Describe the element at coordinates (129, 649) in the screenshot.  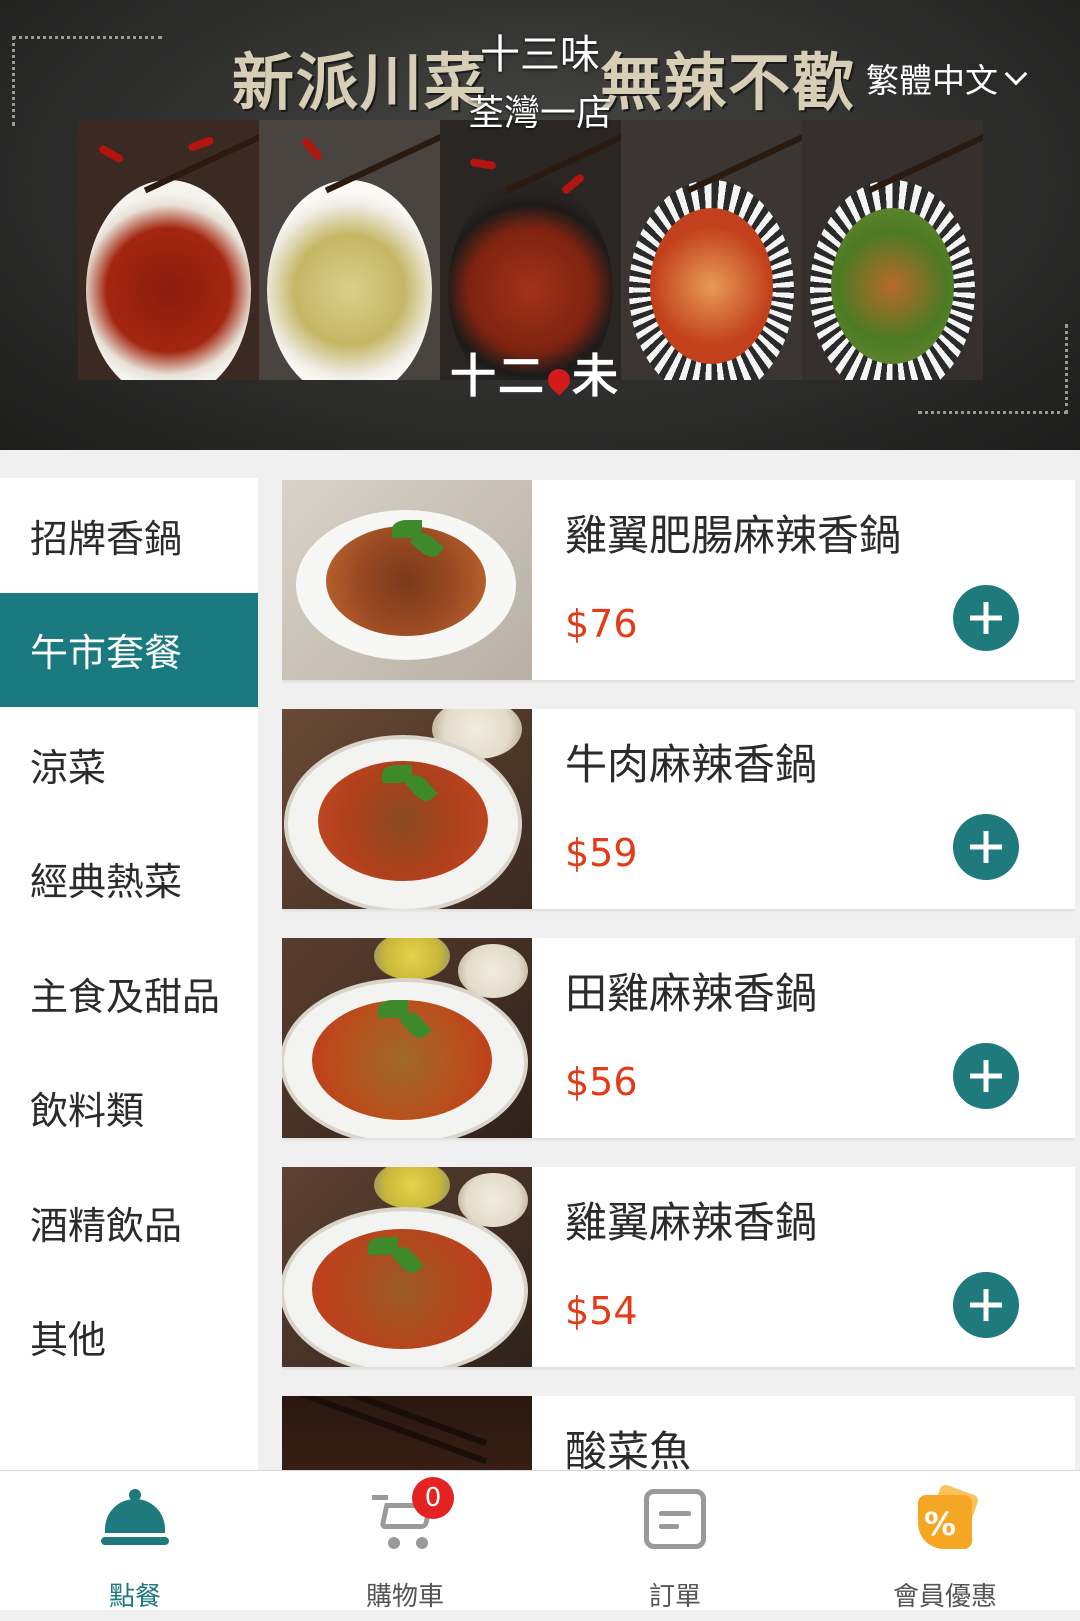
I see `category-item-active: 午市套餐` at that location.